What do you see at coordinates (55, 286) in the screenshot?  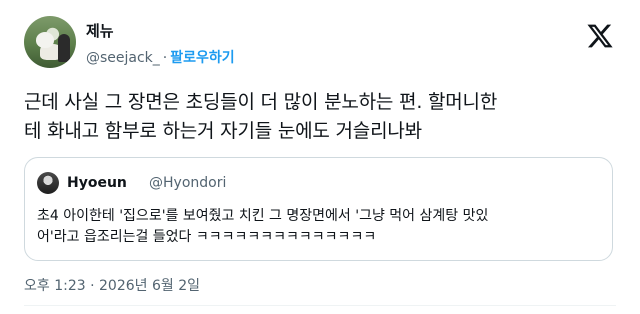 I see `timestamp-time: 오후 1:23` at bounding box center [55, 286].